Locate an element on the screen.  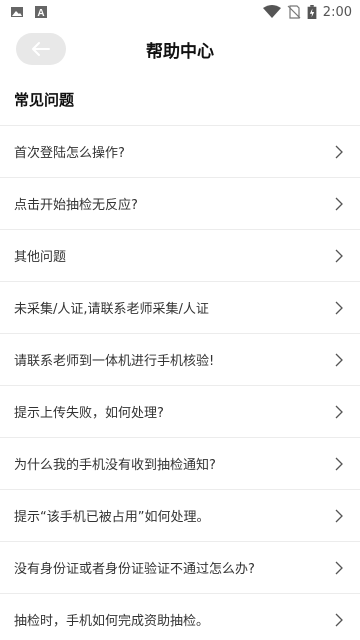
faq-item-label: 未采集/人证,请联系老师采集/人证 is located at coordinates (111, 309).